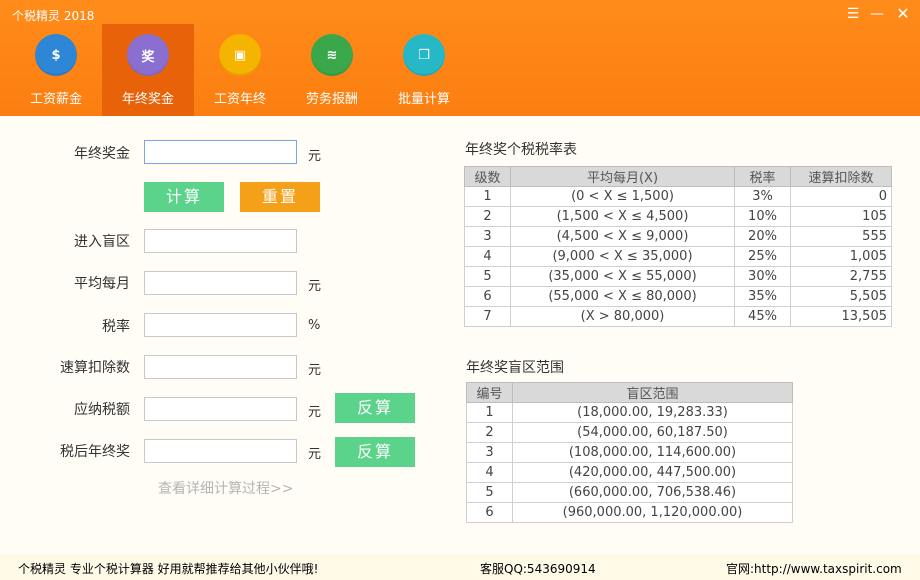 The width and height of the screenshot is (920, 580). What do you see at coordinates (903, 14) in the screenshot?
I see `close-icon: ✕` at bounding box center [903, 14].